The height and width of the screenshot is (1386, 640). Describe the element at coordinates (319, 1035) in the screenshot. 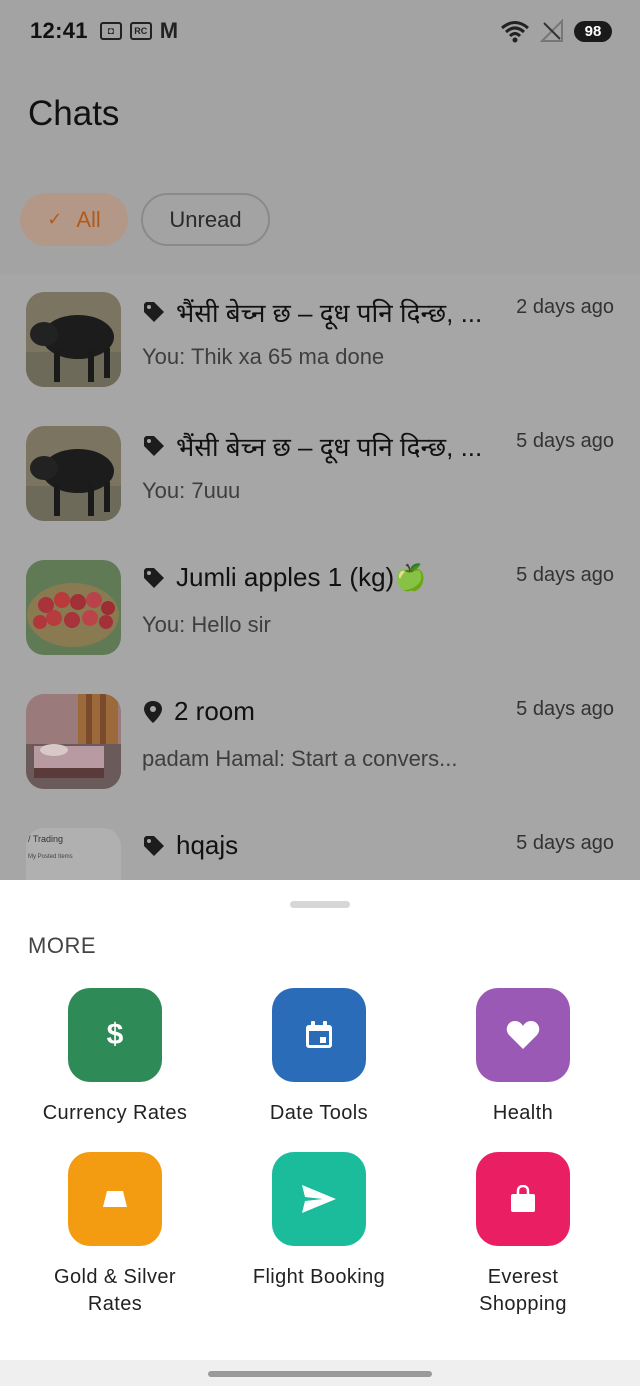

I see `calendar-icon` at that location.